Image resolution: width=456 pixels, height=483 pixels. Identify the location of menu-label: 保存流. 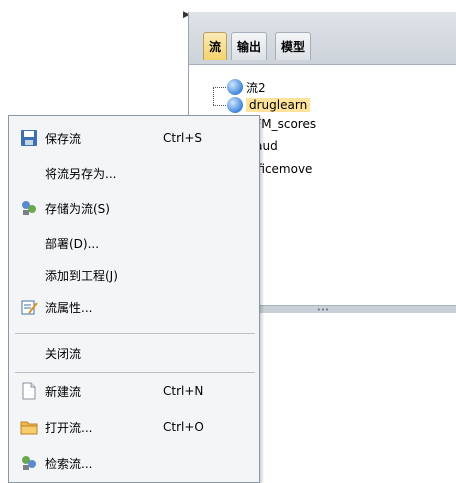
(63, 138).